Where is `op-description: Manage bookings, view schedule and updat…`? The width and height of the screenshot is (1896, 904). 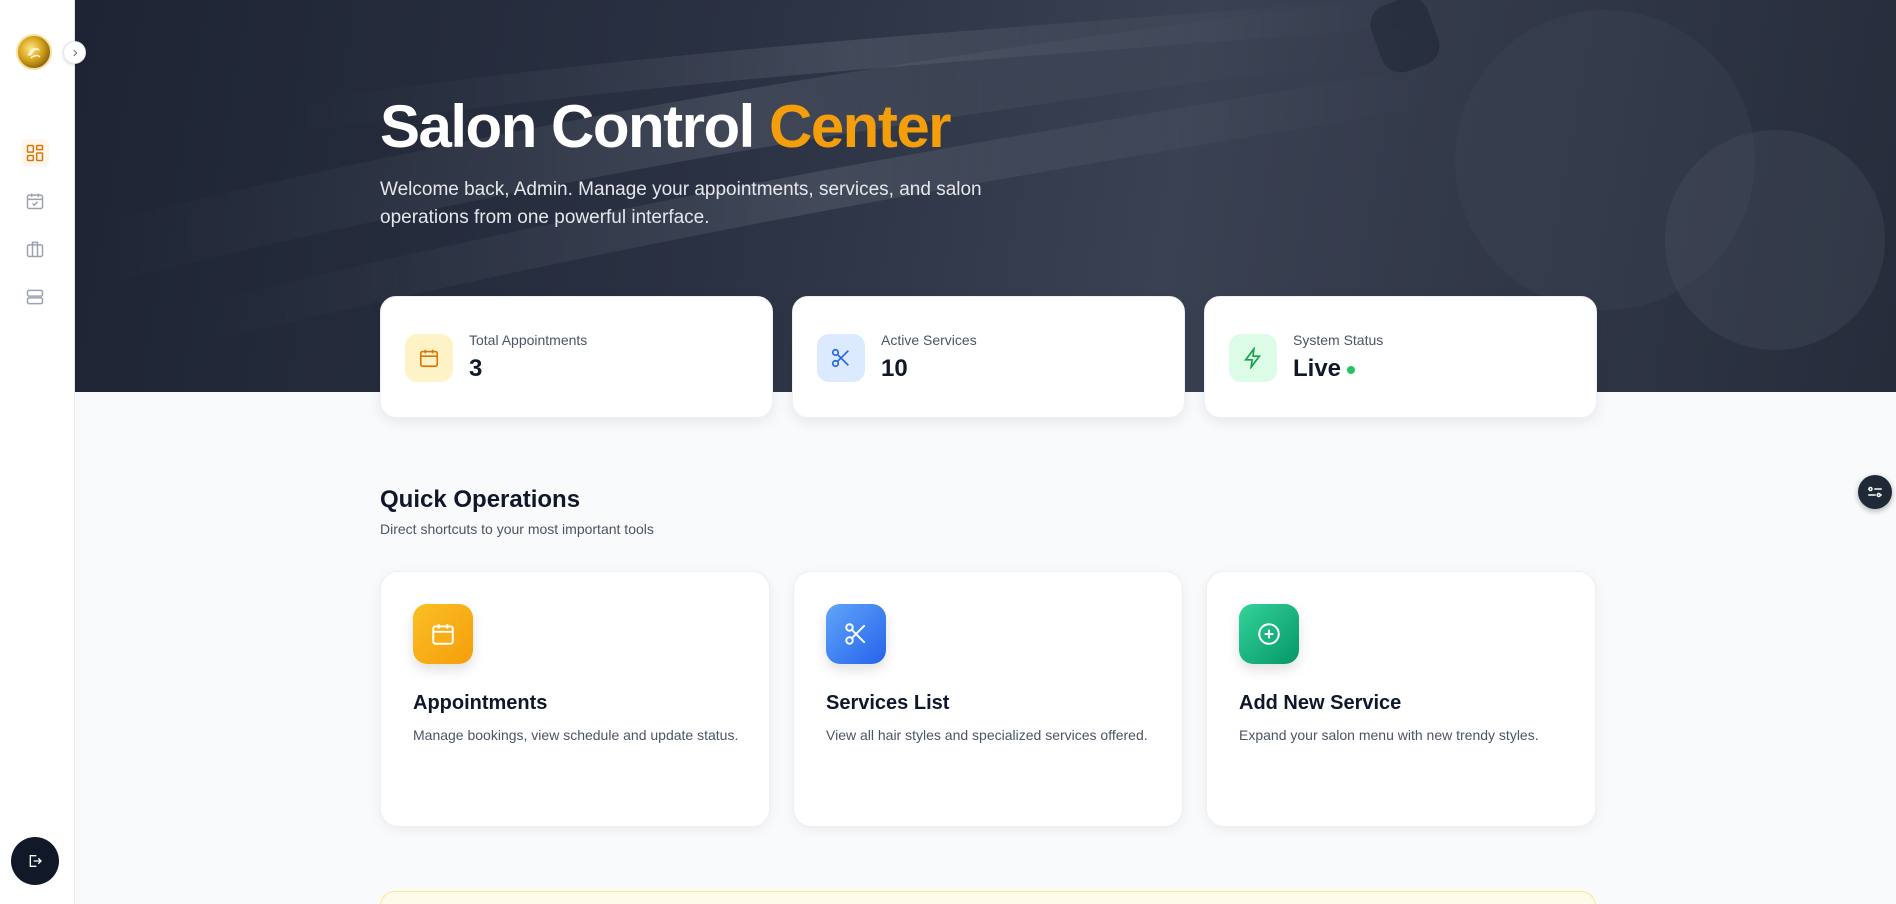
op-description: Manage bookings, view schedule and updat… is located at coordinates (576, 735).